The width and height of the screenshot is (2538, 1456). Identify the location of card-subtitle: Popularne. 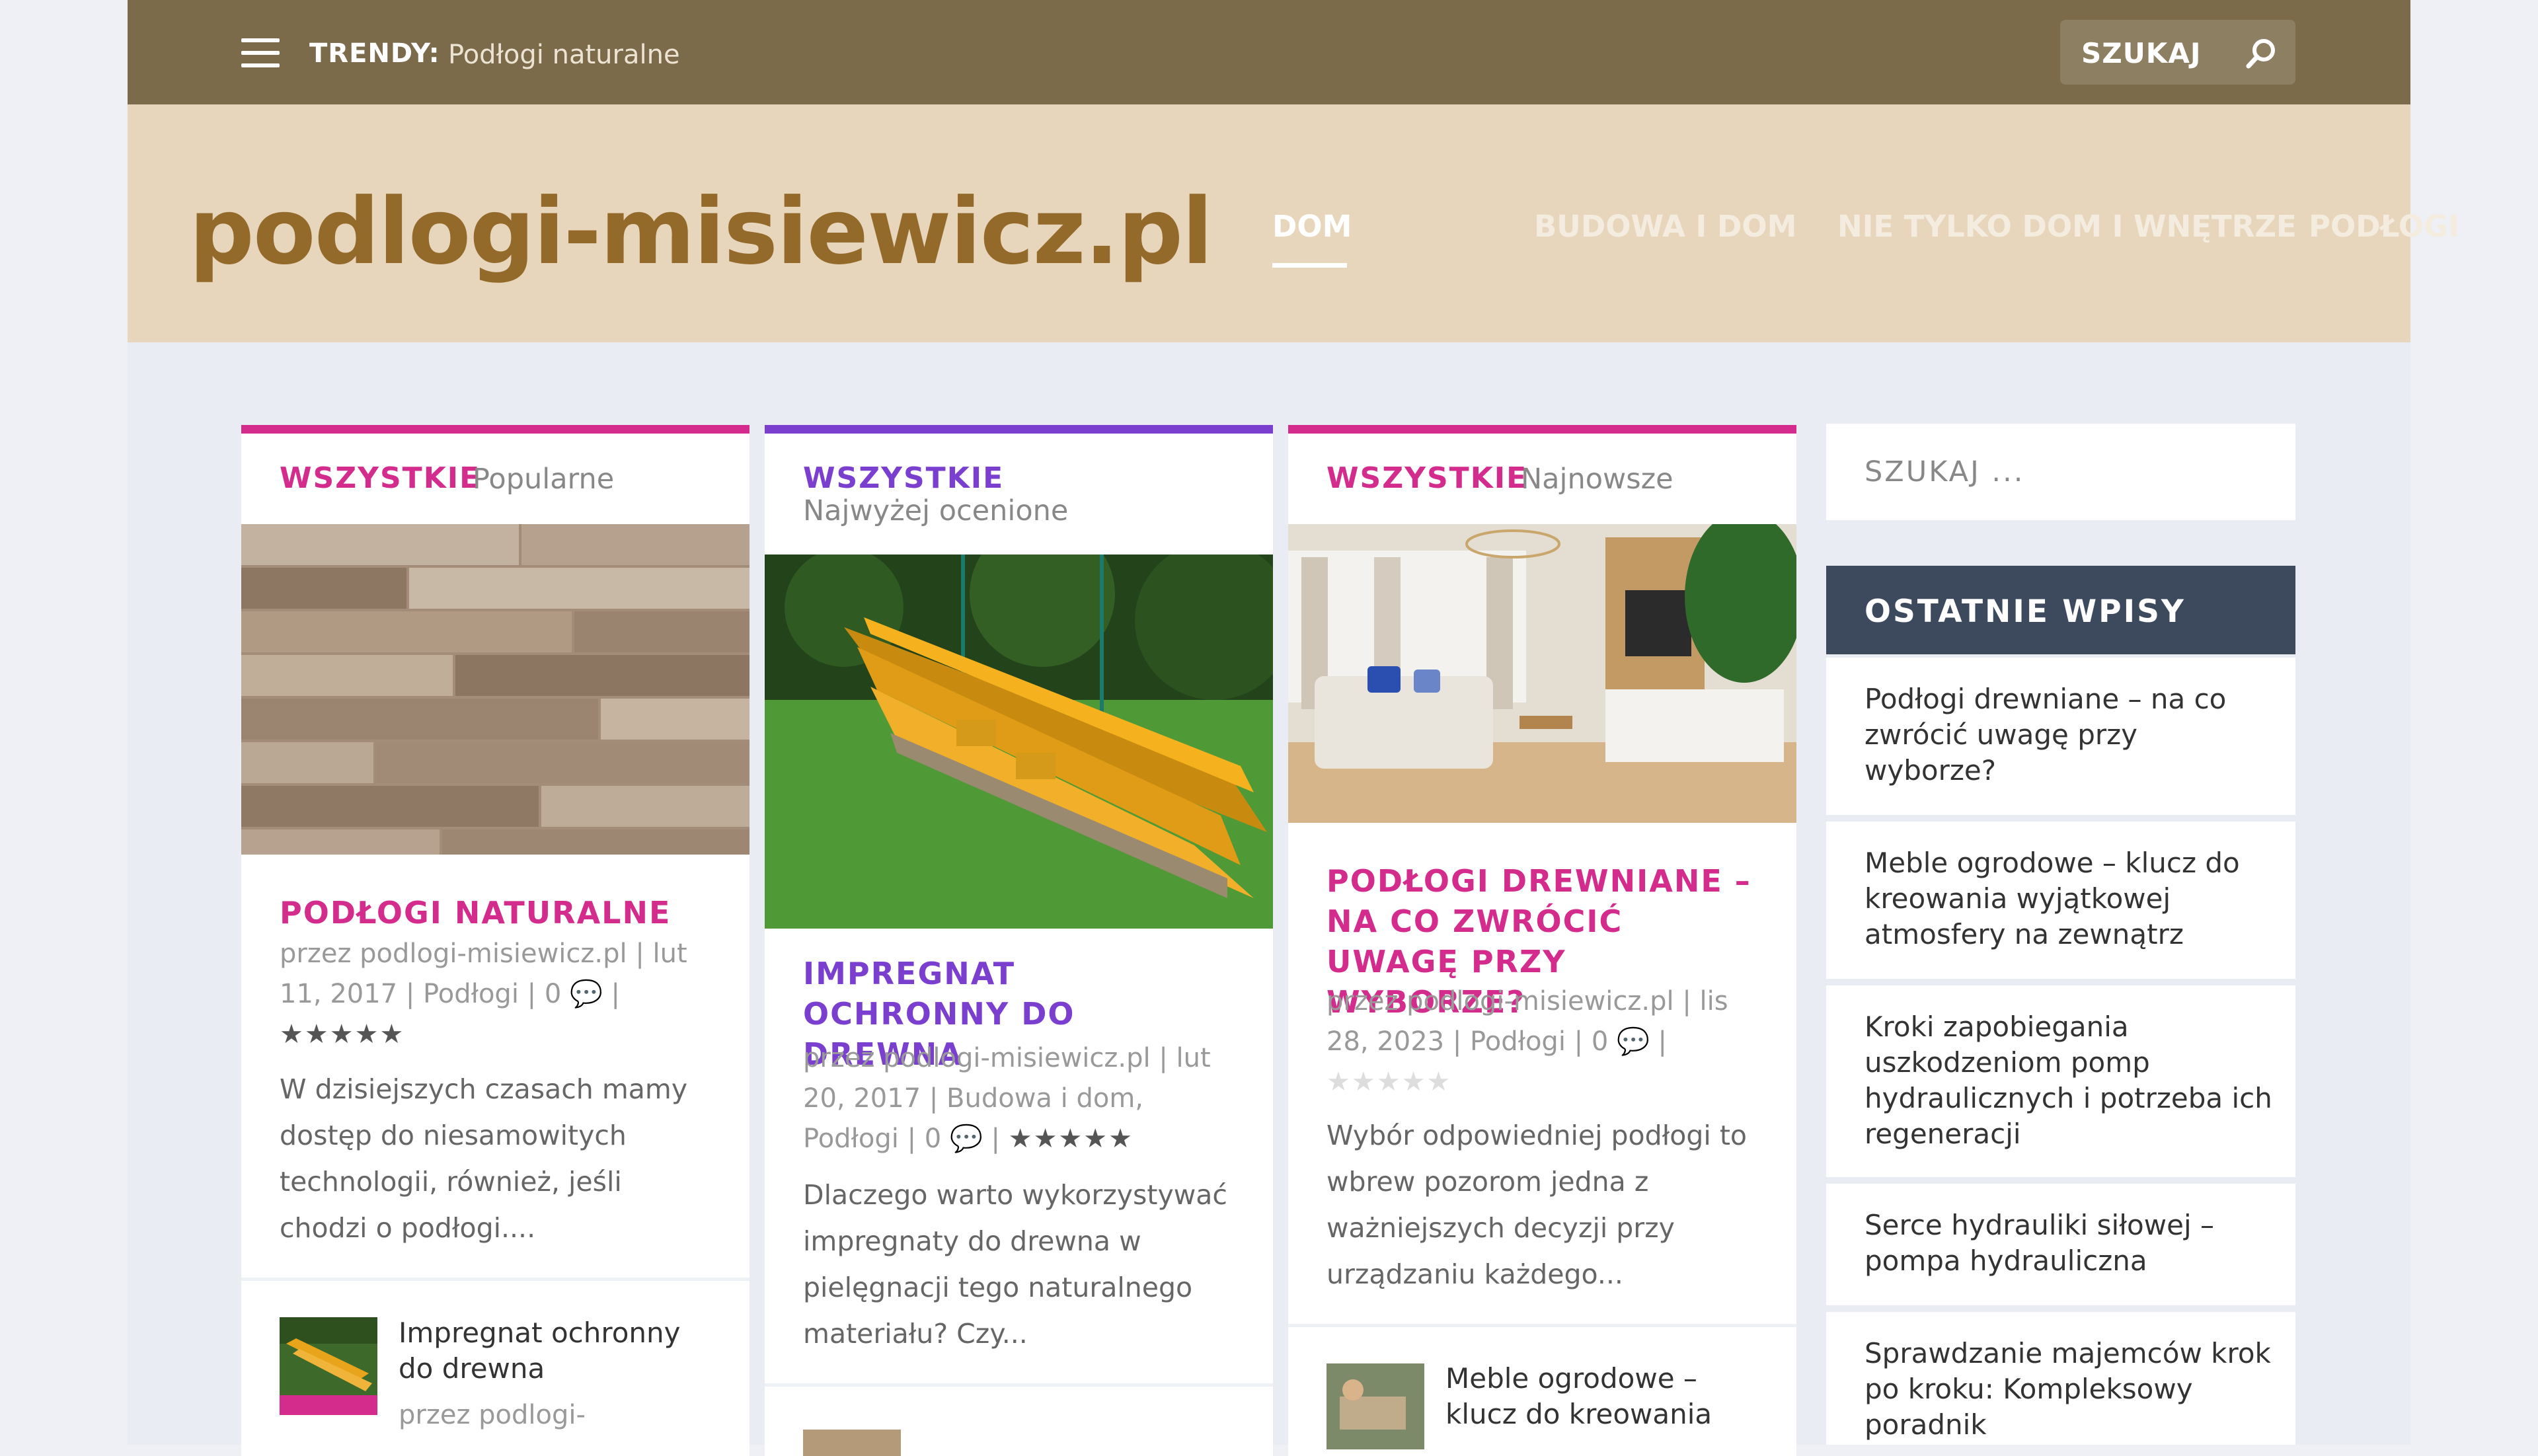
(544, 479).